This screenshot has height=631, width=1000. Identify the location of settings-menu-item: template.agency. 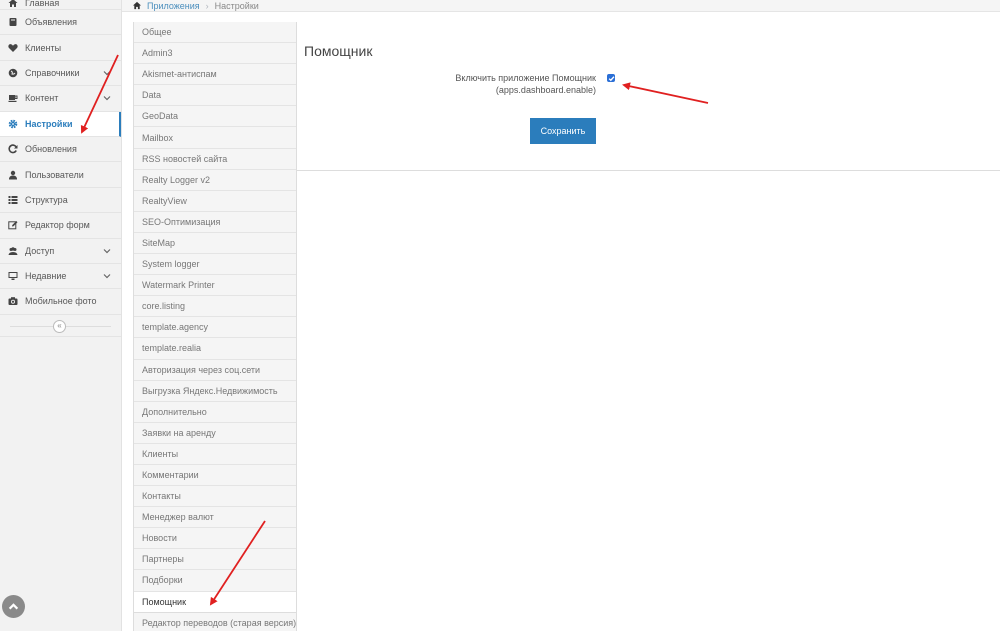
(215, 328).